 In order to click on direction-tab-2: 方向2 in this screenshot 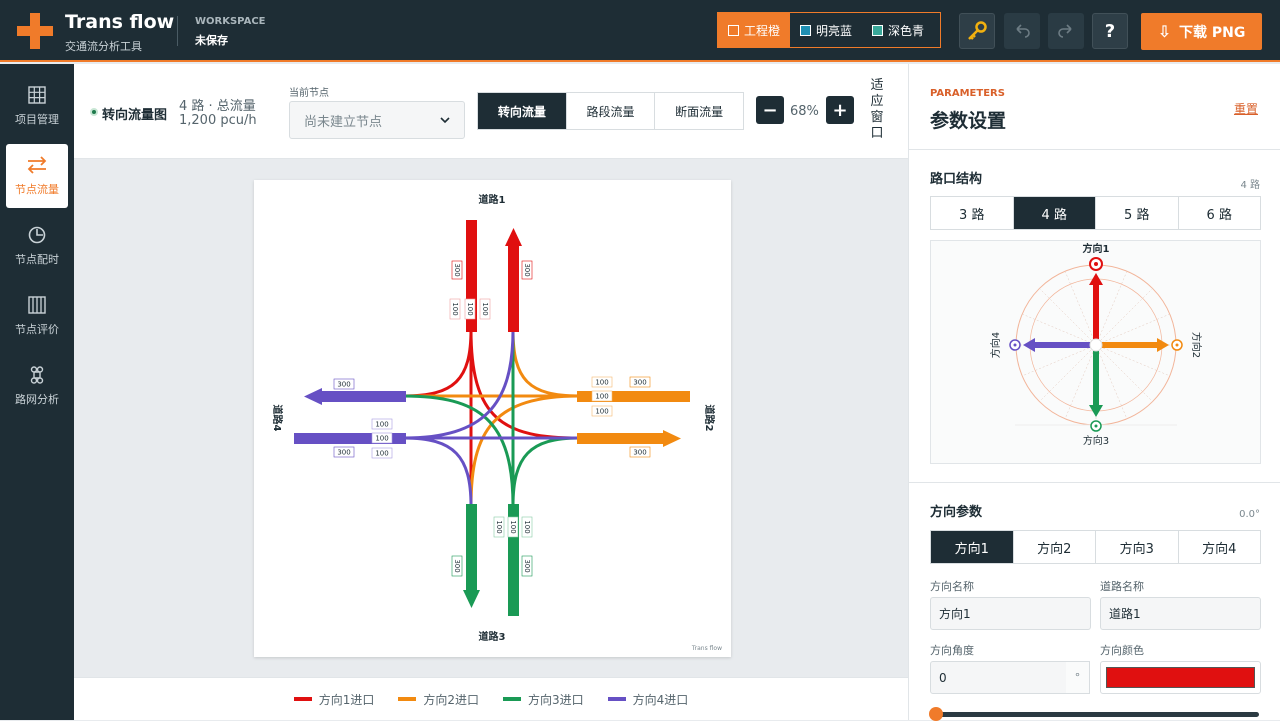, I will do `click(1055, 547)`.